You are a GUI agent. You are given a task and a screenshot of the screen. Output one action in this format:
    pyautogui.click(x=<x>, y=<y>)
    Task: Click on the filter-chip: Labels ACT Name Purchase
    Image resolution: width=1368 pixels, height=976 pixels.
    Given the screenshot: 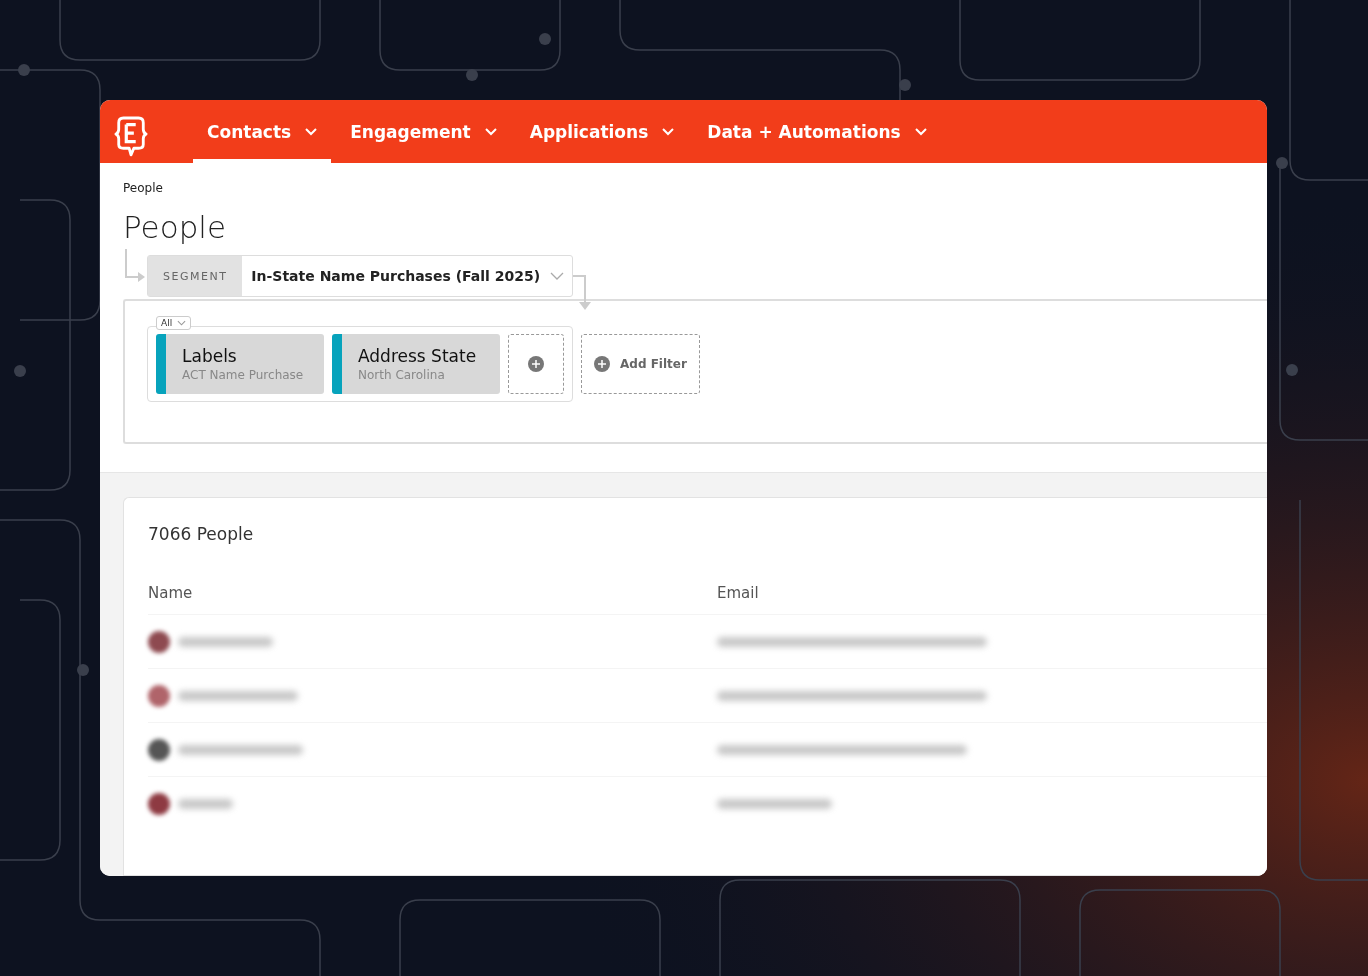 What is the action you would take?
    pyautogui.click(x=240, y=364)
    